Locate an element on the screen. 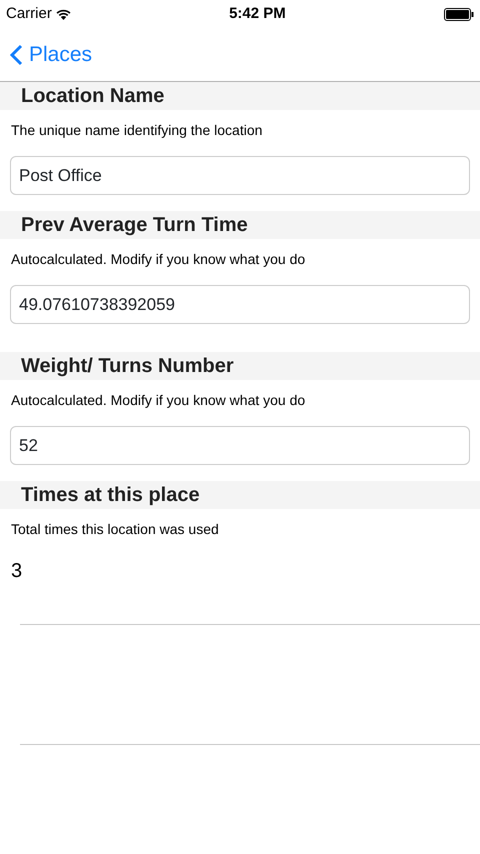 Image resolution: width=480 pixels, height=854 pixels. value-text: 3 is located at coordinates (17, 571).